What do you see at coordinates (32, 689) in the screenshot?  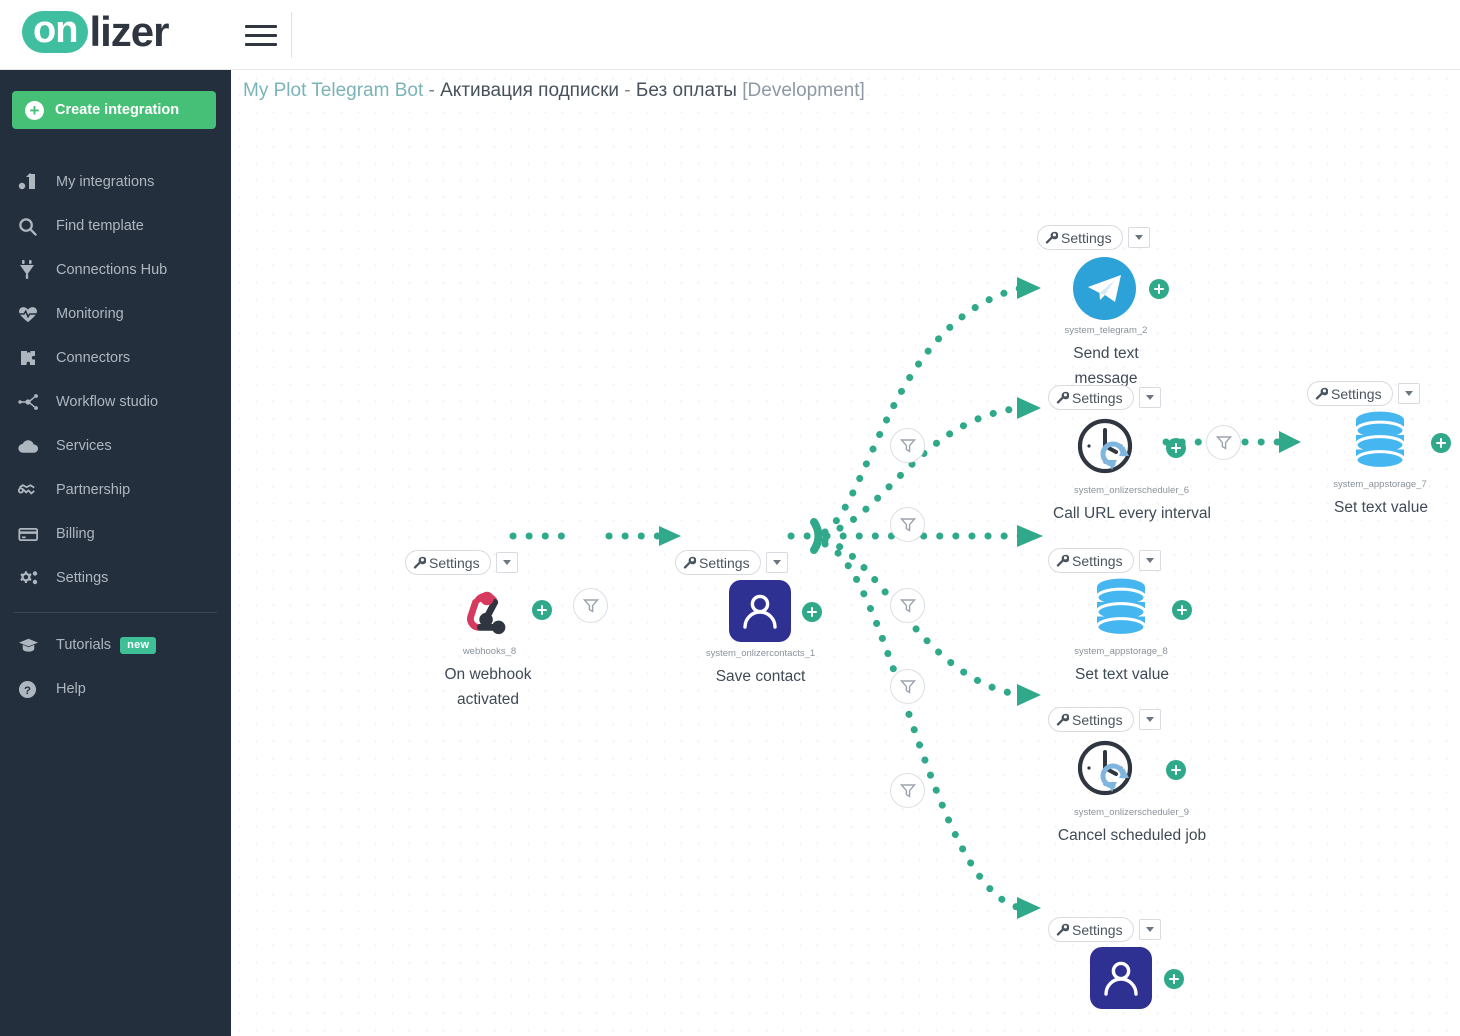 I see `question-circle-icon: ?` at bounding box center [32, 689].